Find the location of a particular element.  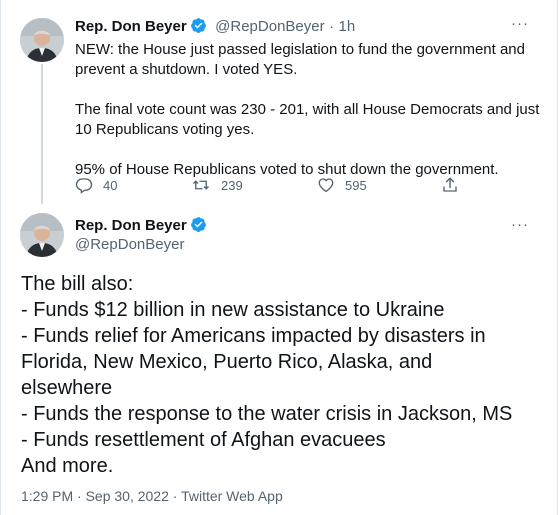

tweet1-actions: 40 239 595 is located at coordinates (275, 185).